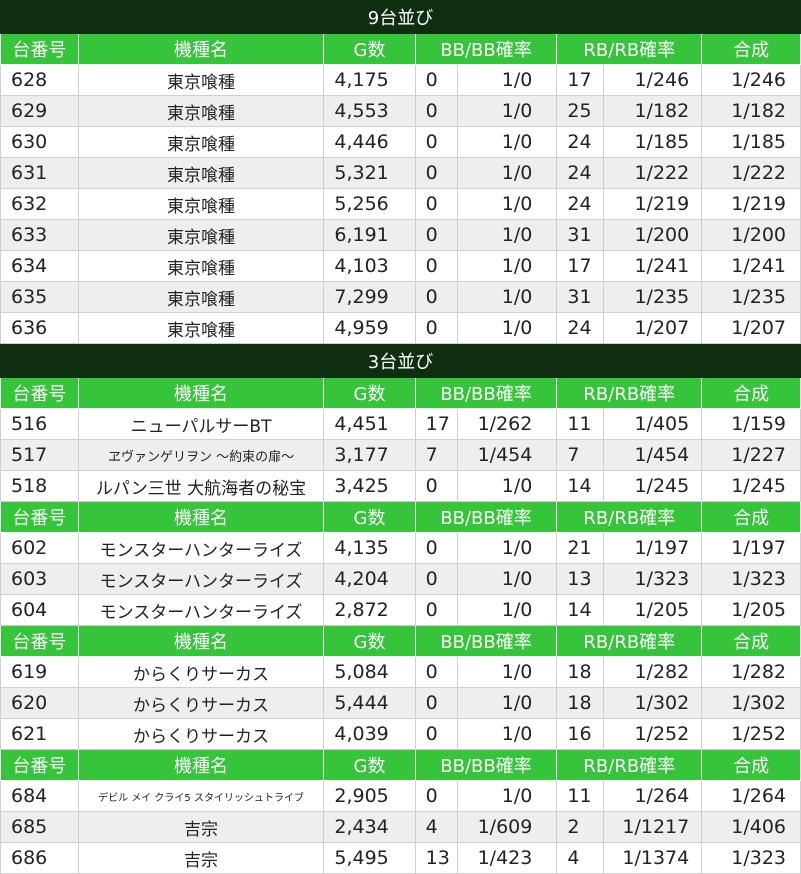 This screenshot has height=874, width=801. I want to click on table-row: 634 東京喰種 4,103 0 1/0 17 1/241 1/241, so click(400, 266).